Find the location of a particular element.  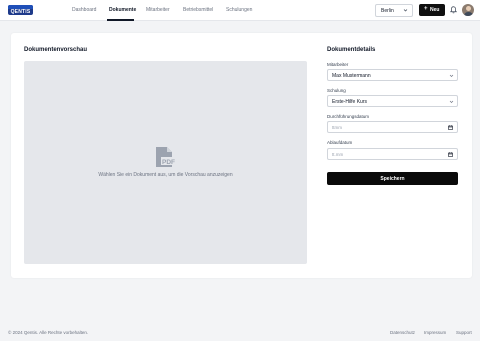

new-button-label: Neu is located at coordinates (435, 10).